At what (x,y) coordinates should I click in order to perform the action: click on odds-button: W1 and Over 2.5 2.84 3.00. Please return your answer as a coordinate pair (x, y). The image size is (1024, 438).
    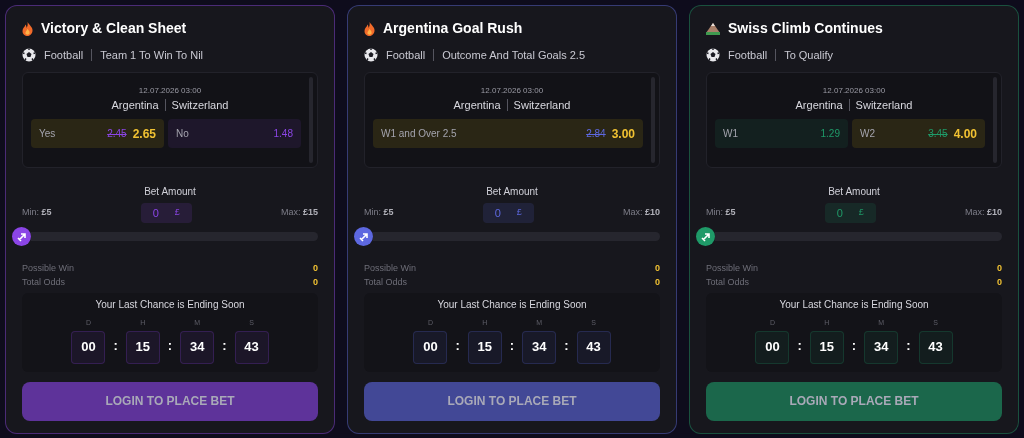
    Looking at the image, I should click on (508, 133).